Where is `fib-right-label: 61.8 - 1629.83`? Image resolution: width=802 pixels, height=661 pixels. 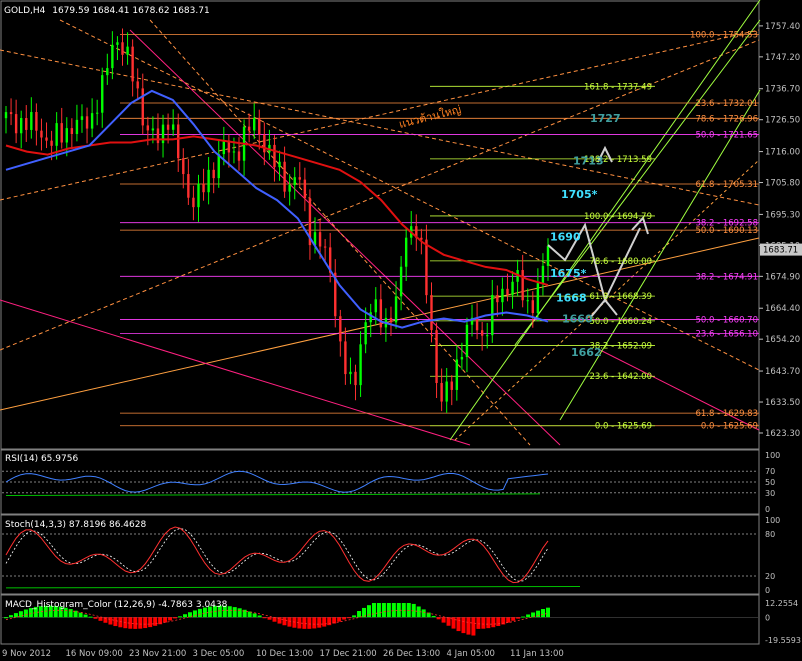
fib-right-label: 61.8 - 1629.83 is located at coordinates (726, 414).